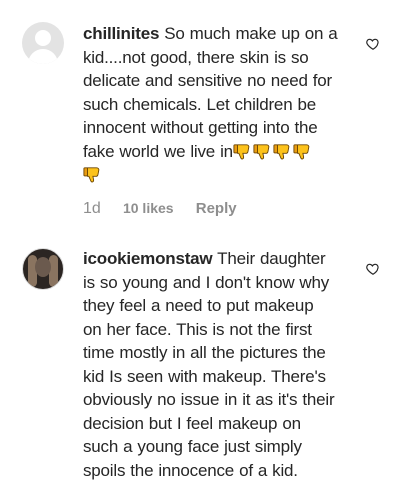  I want to click on reply-button: Reply, so click(216, 208).